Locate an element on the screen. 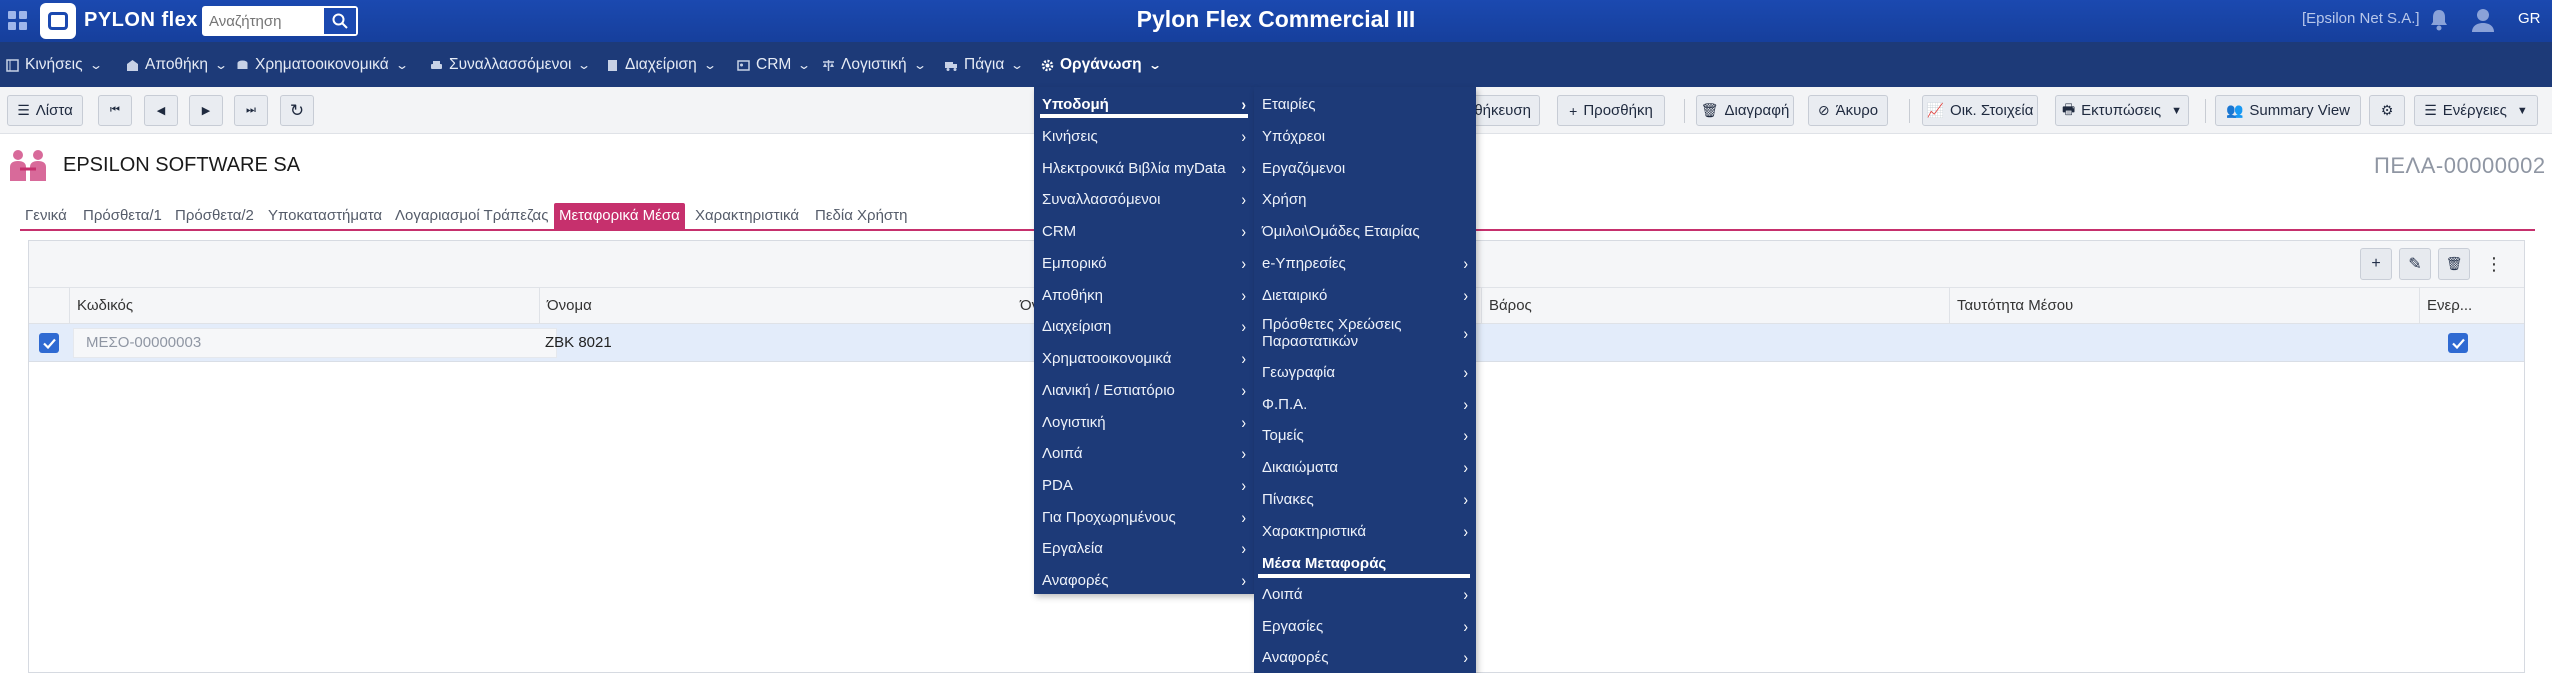  financial-data-button: 📈 Οικ. Στοιχεία is located at coordinates (1980, 110).